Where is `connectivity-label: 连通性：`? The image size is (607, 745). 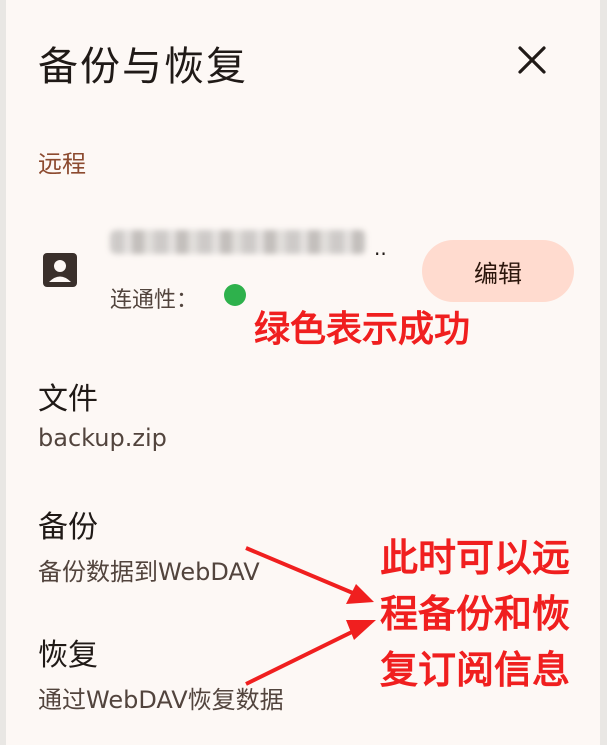 connectivity-label: 连通性： is located at coordinates (154, 300).